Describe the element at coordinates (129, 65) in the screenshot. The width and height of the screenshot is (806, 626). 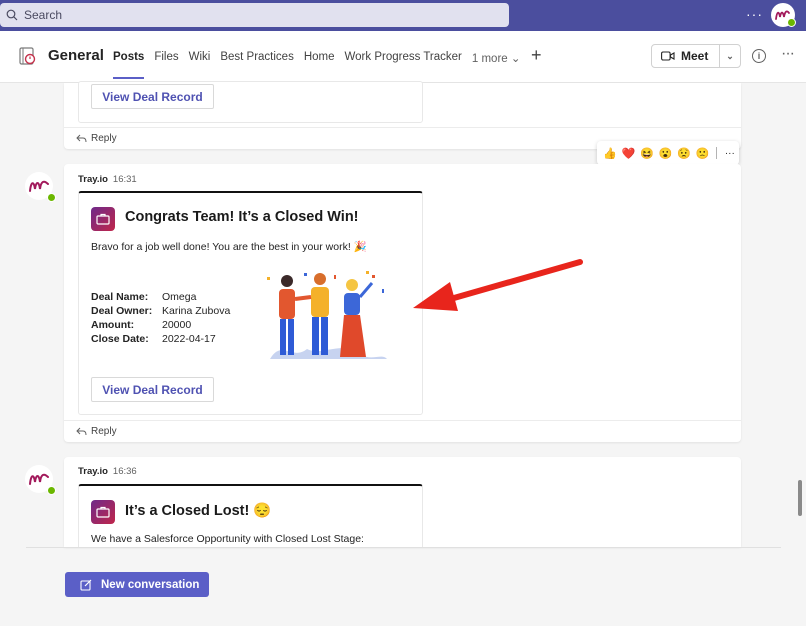
I see `tab-posts: Posts` at that location.